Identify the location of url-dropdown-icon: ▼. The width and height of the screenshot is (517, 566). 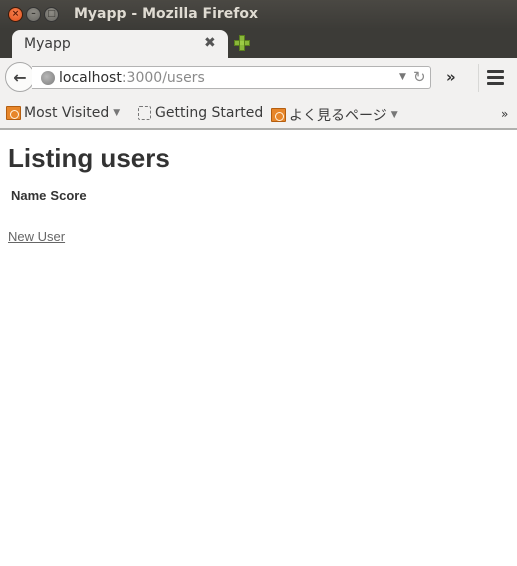
(402, 77).